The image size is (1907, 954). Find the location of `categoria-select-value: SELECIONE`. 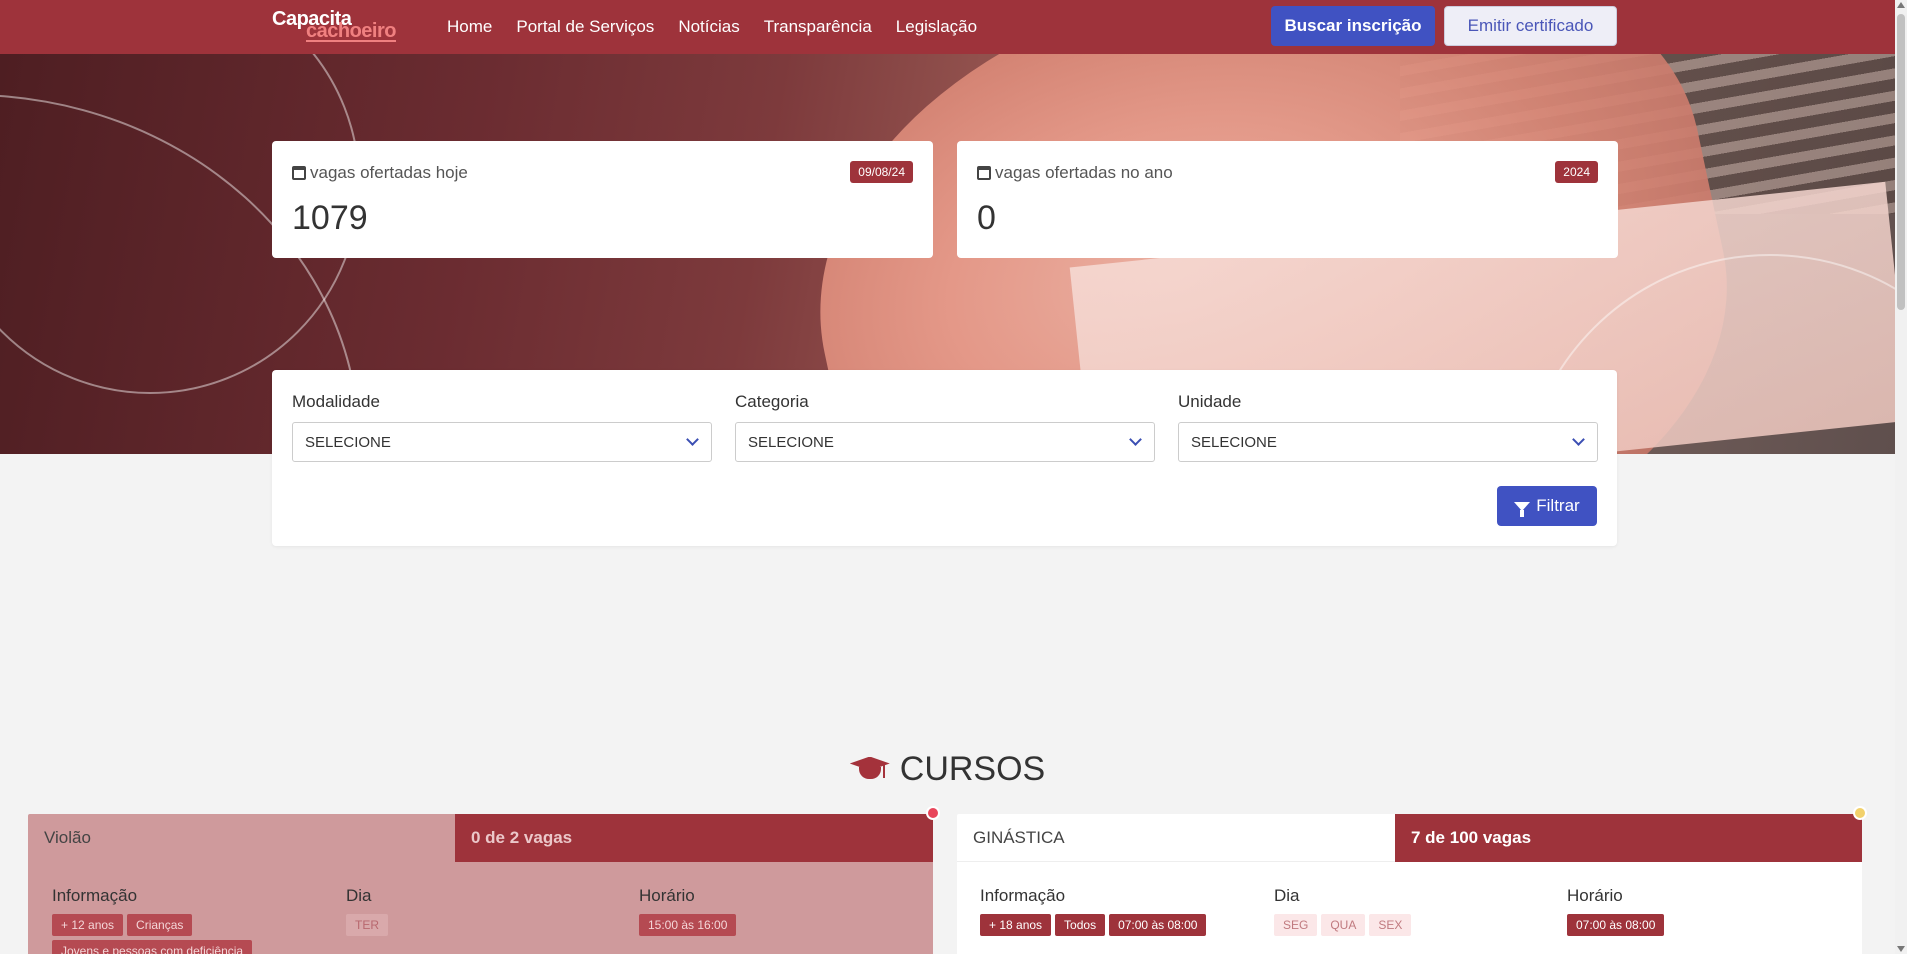

categoria-select-value: SELECIONE is located at coordinates (791, 442).